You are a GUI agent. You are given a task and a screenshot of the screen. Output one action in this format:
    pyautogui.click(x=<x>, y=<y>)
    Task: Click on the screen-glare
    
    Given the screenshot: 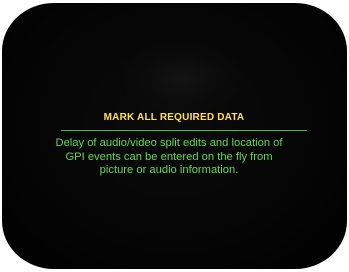 What is the action you would take?
    pyautogui.click(x=182, y=78)
    